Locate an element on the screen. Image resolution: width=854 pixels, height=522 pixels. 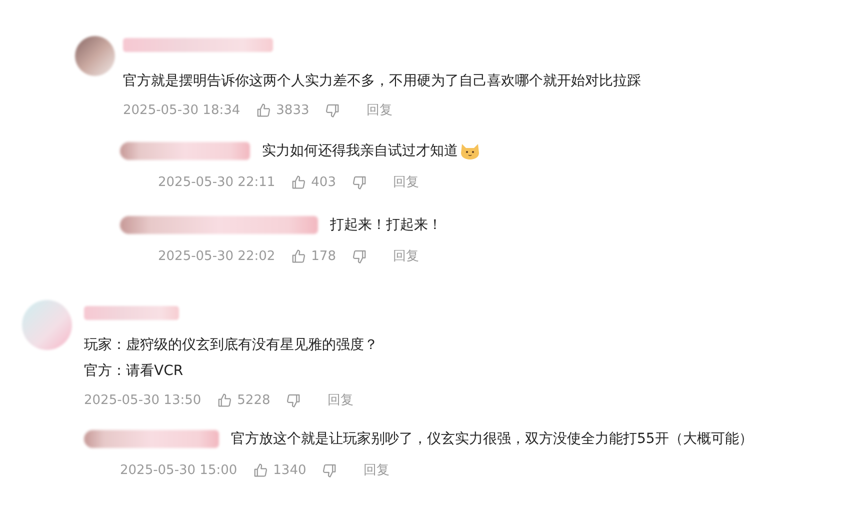
like-count: 1340 is located at coordinates (289, 470).